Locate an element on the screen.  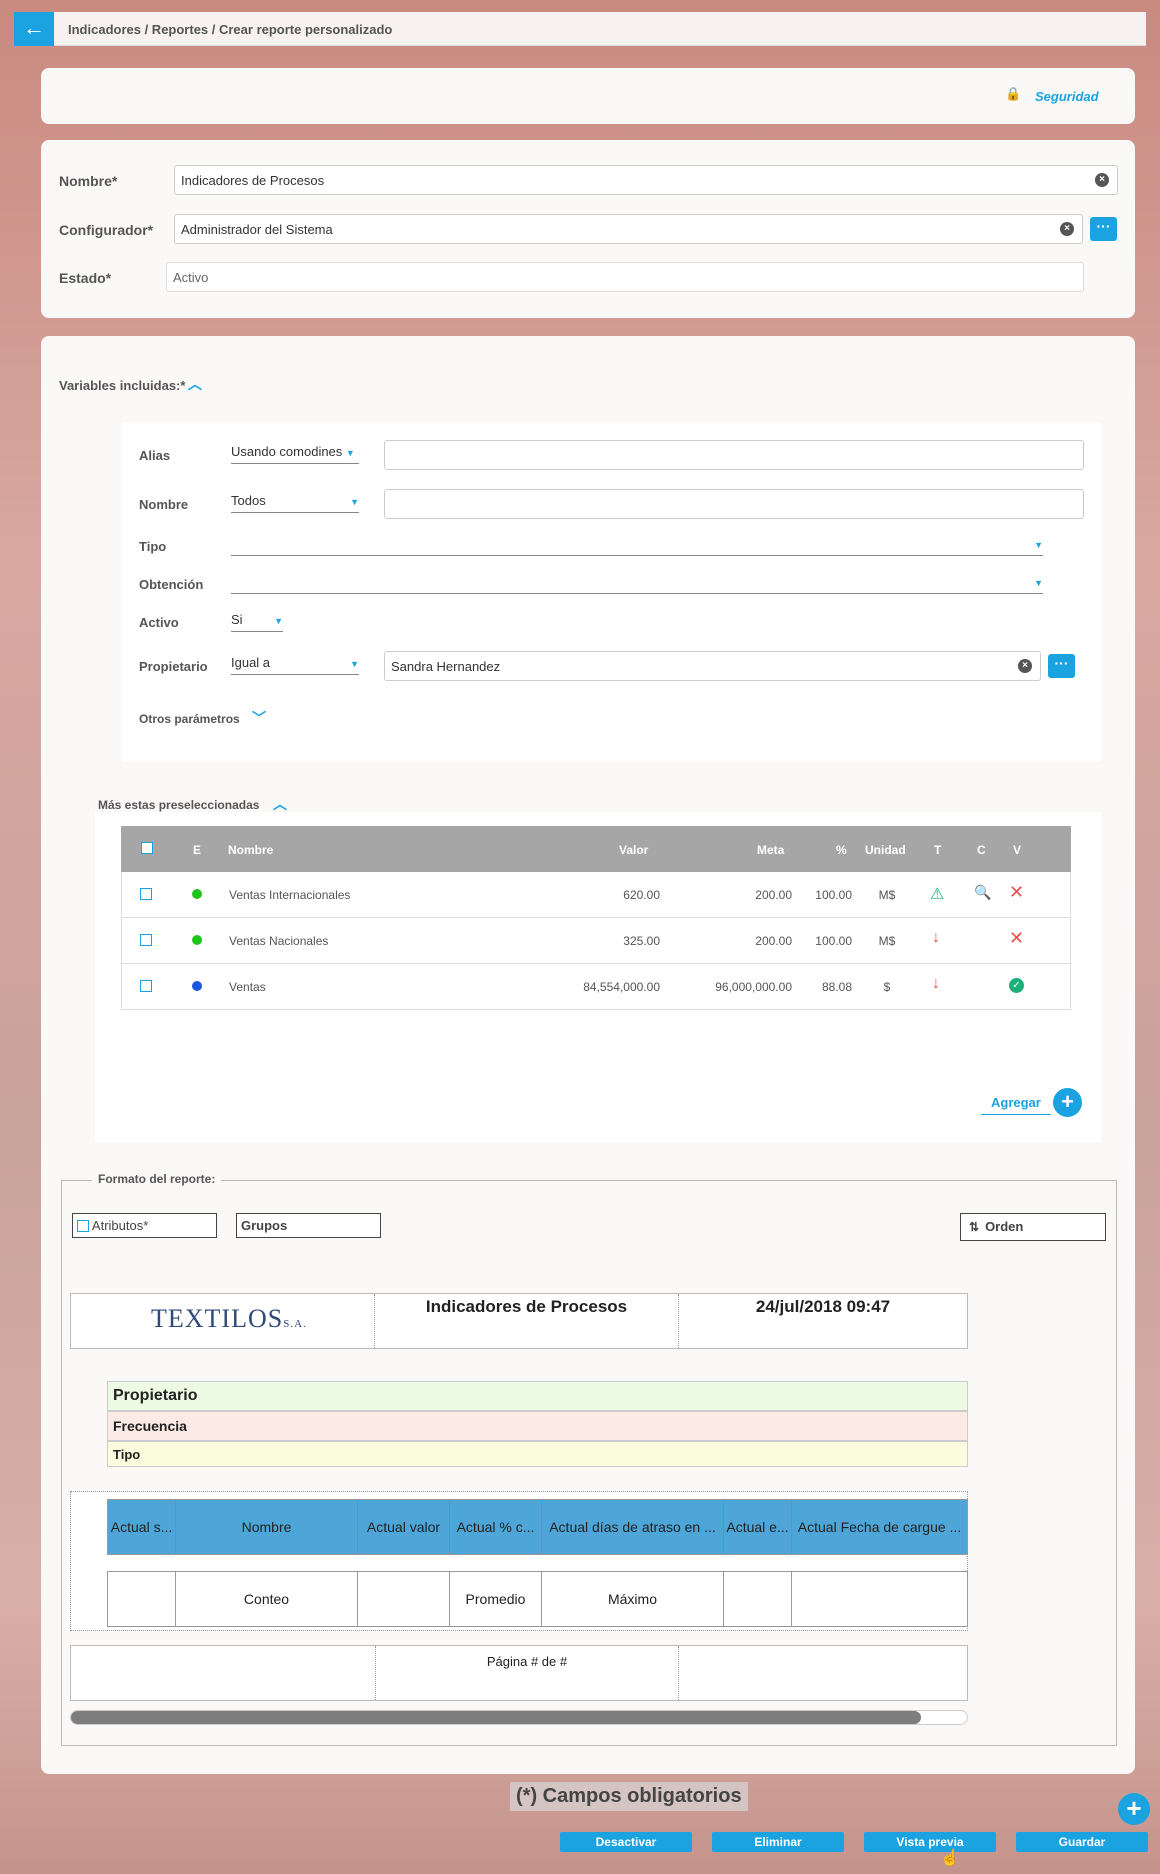
summary-cell: Promedio is located at coordinates (496, 1599).